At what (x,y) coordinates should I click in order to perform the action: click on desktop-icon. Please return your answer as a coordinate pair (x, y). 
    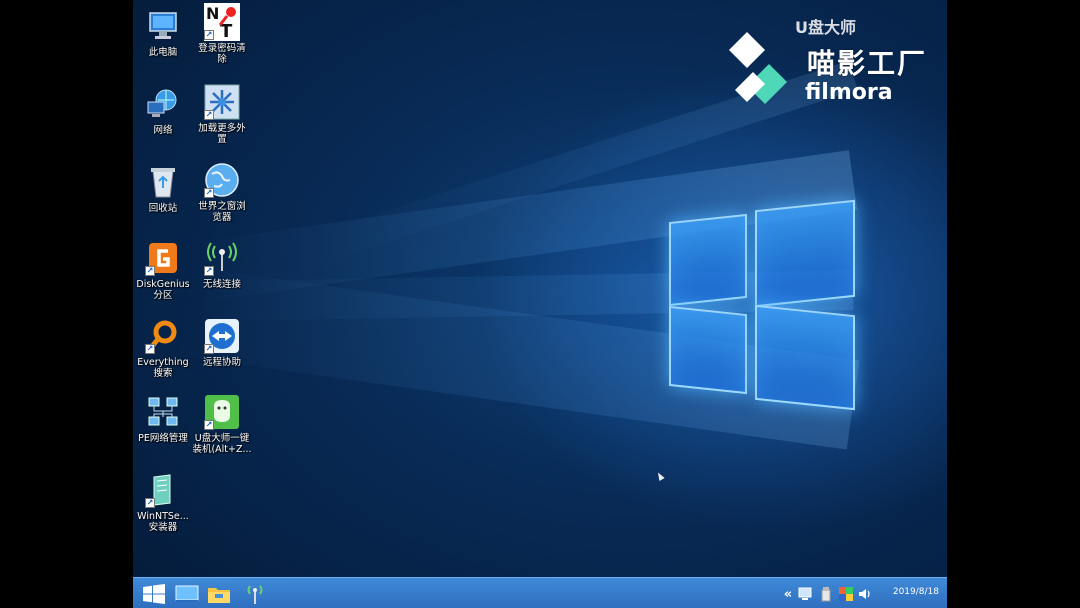
    Looking at the image, I should click on (187, 593).